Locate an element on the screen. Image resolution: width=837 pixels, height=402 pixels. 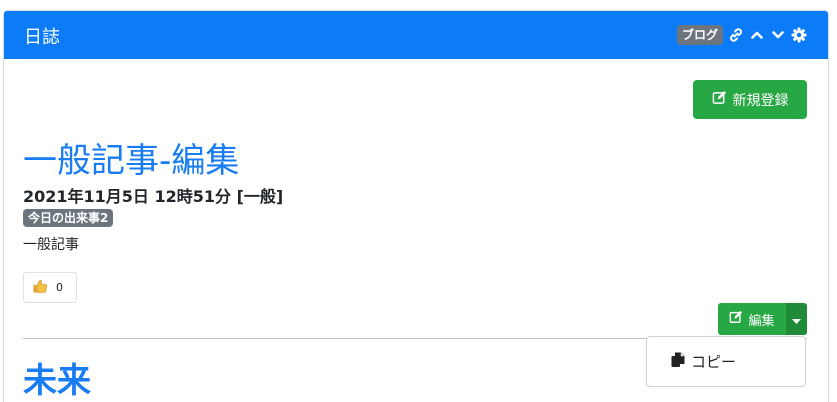
copy-icon is located at coordinates (678, 362).